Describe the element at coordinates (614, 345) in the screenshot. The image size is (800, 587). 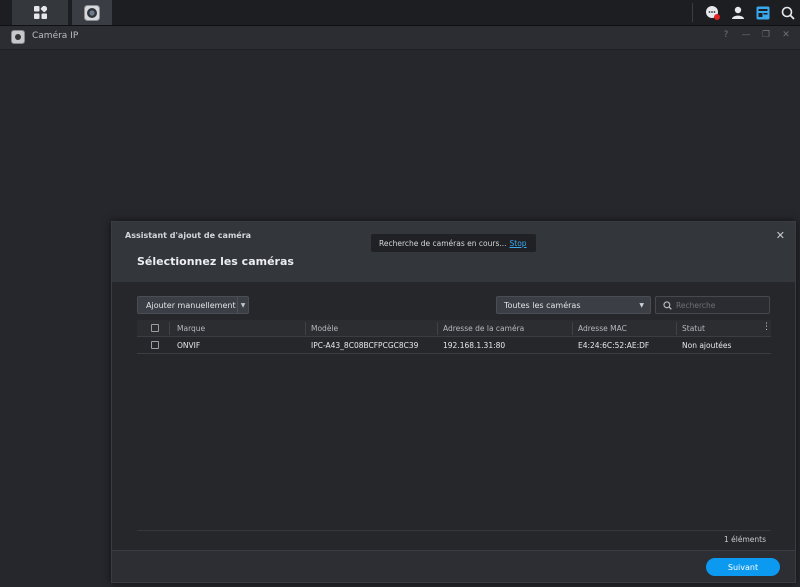
I see `cell-mac: E4:24:6C:52:AE:DF` at that location.